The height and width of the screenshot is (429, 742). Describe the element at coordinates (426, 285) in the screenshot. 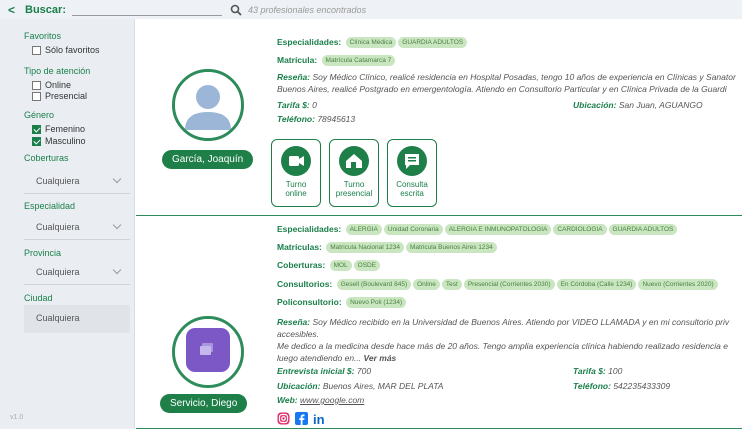

I see `tag: Online` at that location.